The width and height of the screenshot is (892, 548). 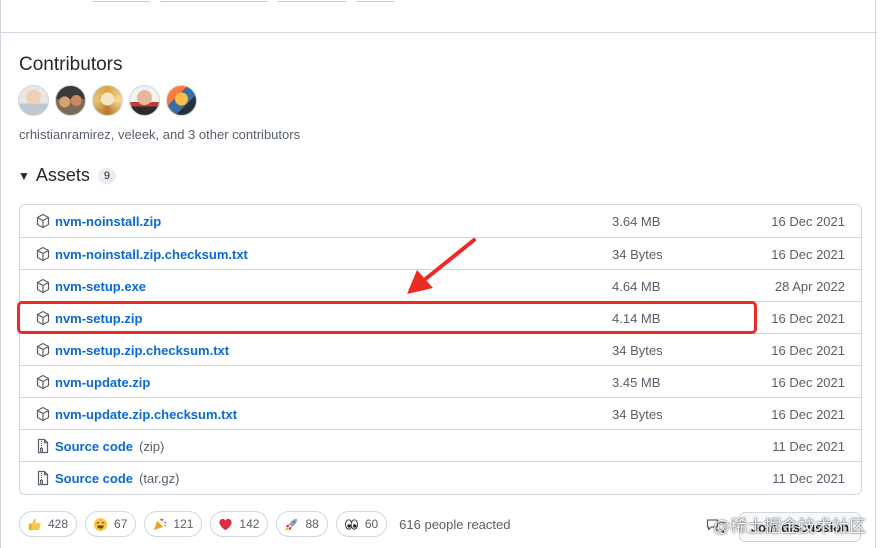 What do you see at coordinates (261, 1) in the screenshot?
I see `release-notes-cutoff` at bounding box center [261, 1].